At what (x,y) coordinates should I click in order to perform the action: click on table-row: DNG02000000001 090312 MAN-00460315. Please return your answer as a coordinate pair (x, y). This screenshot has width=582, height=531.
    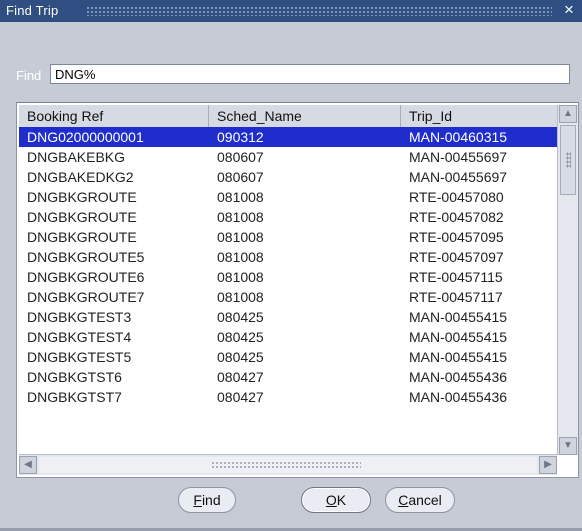
    Looking at the image, I should click on (288, 137).